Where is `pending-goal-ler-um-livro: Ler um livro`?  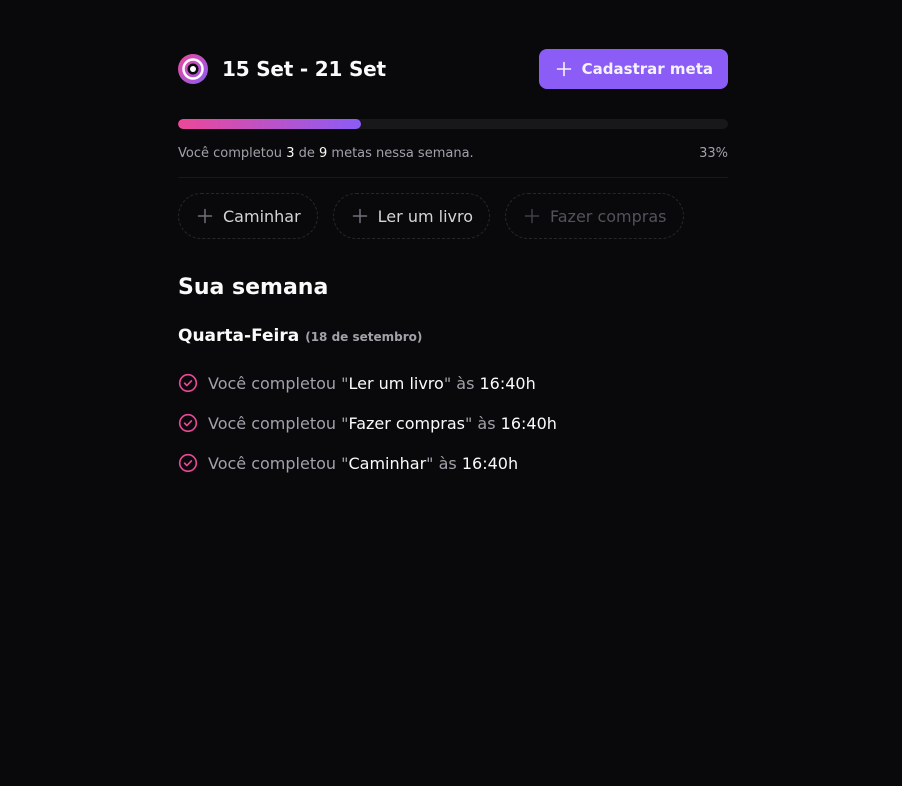 pending-goal-ler-um-livro: Ler um livro is located at coordinates (411, 216).